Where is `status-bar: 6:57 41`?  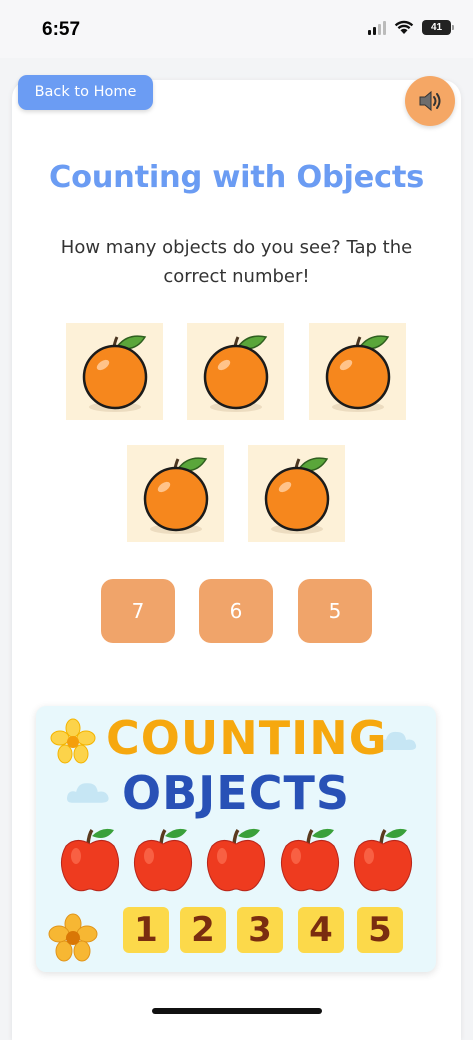 status-bar: 6:57 41 is located at coordinates (236, 29).